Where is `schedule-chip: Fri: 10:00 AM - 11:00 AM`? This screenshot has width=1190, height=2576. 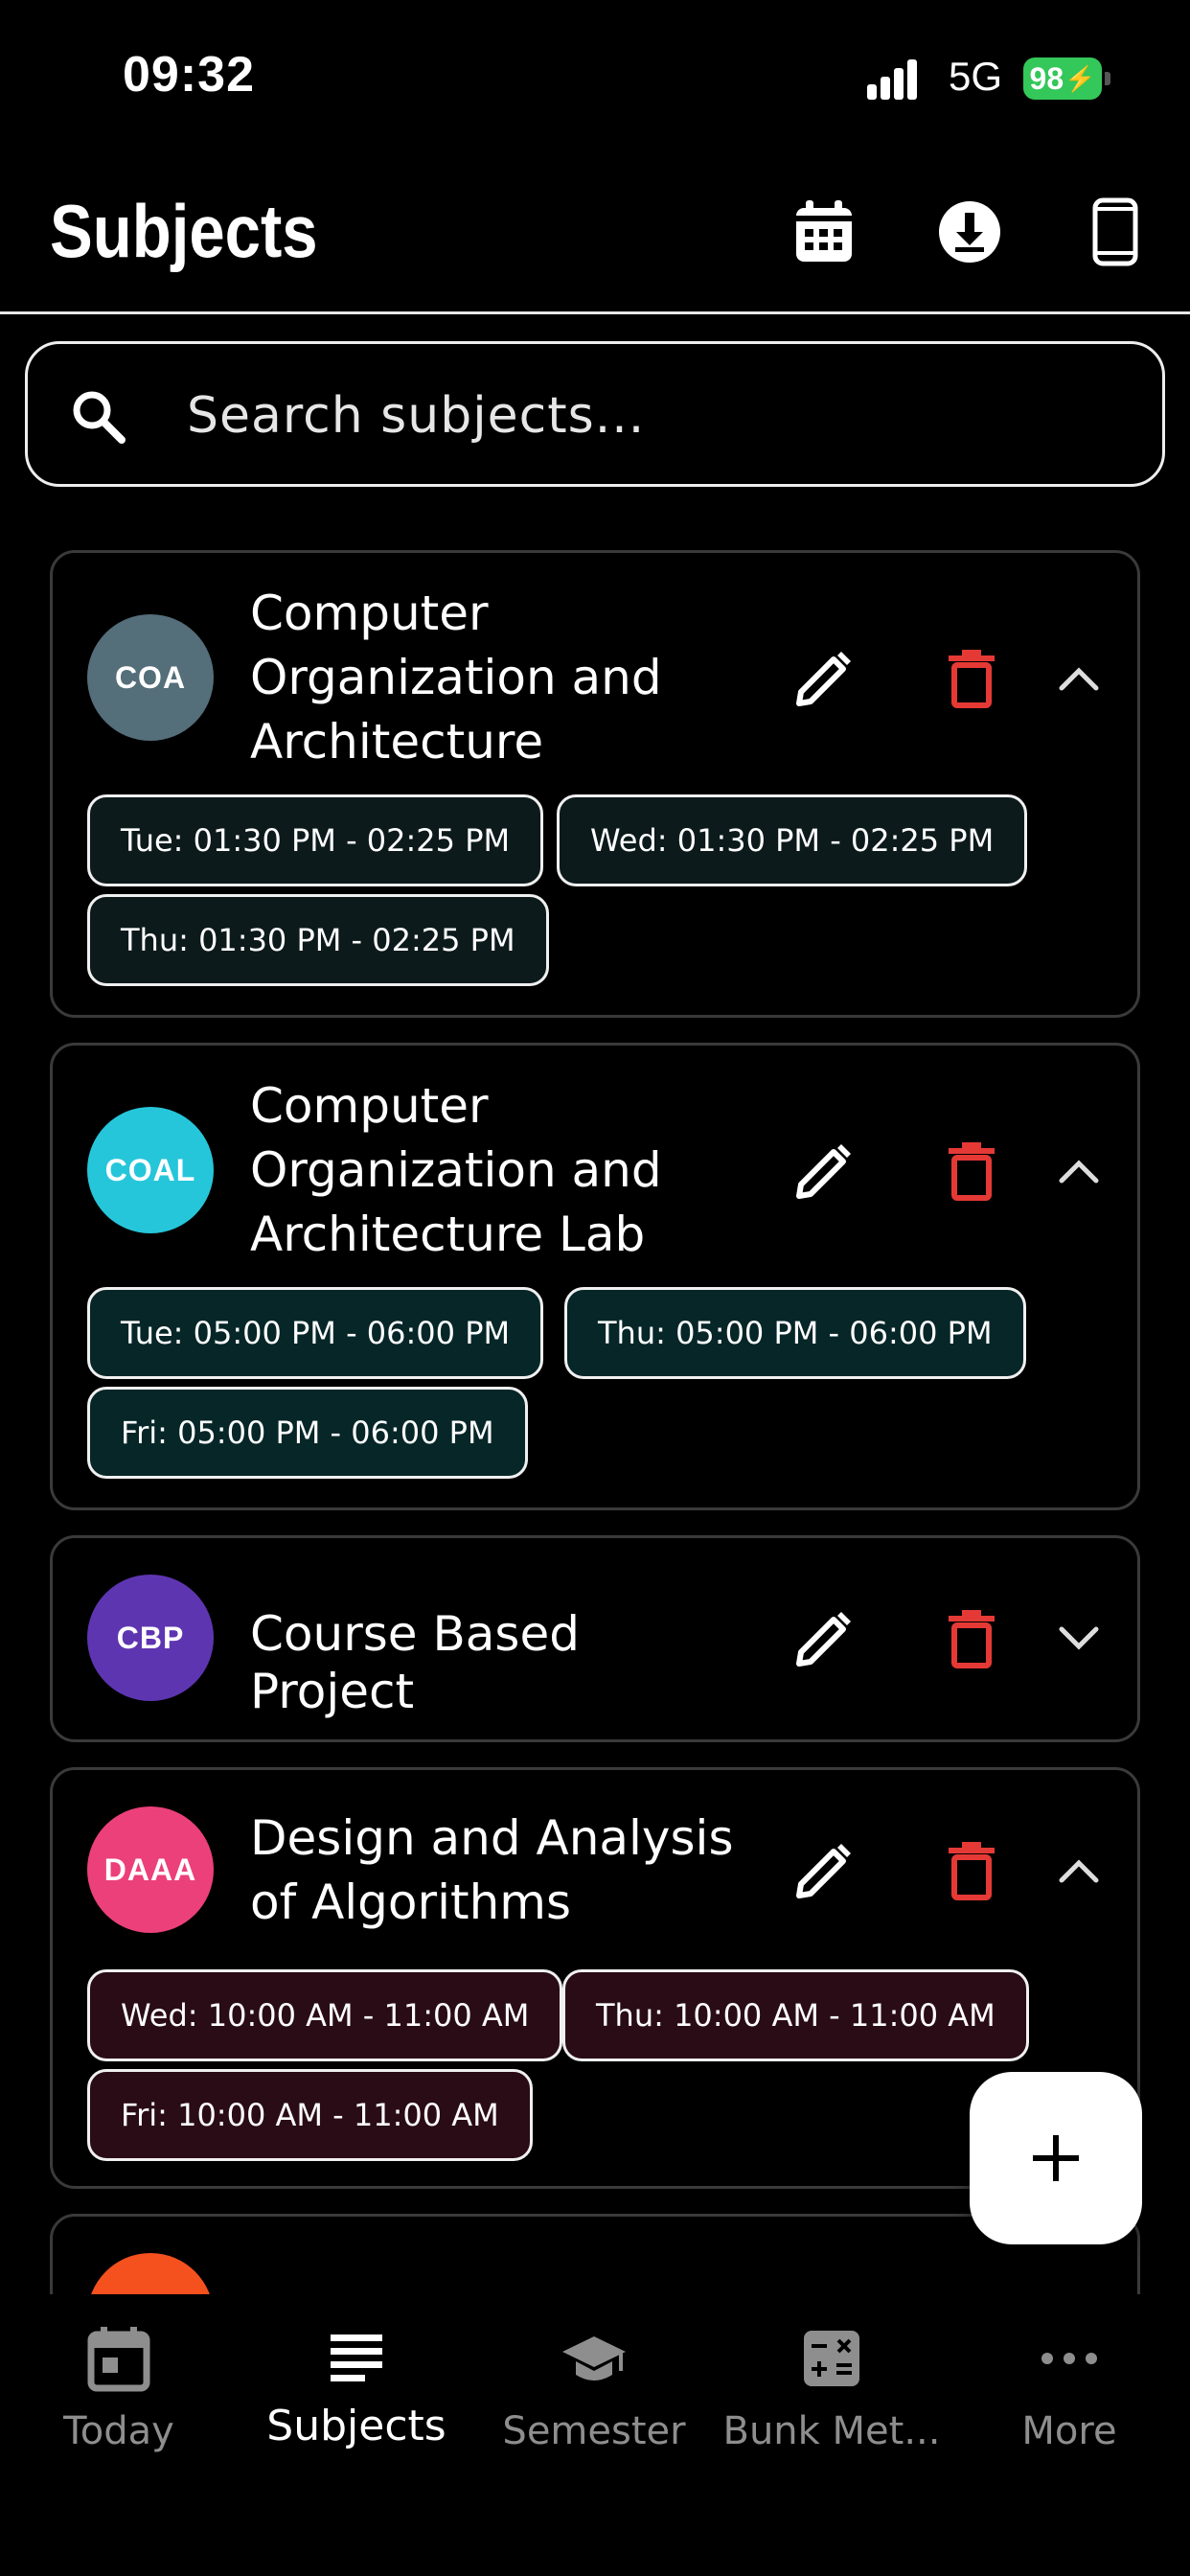
schedule-chip: Fri: 10:00 AM - 11:00 AM is located at coordinates (310, 2115).